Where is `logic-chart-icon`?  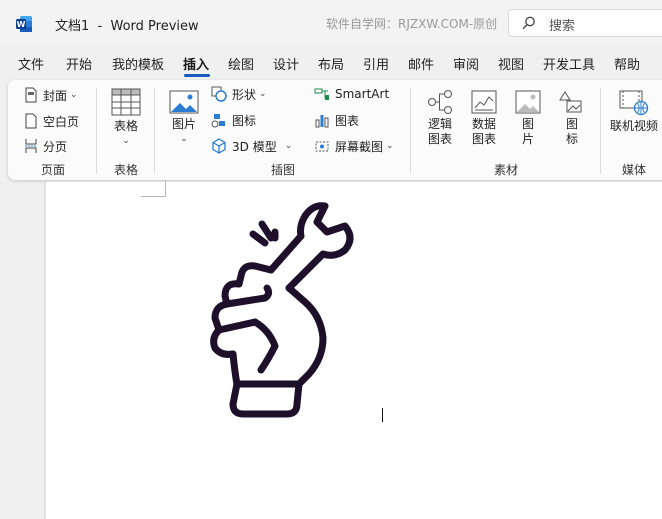
logic-chart-icon is located at coordinates (440, 102).